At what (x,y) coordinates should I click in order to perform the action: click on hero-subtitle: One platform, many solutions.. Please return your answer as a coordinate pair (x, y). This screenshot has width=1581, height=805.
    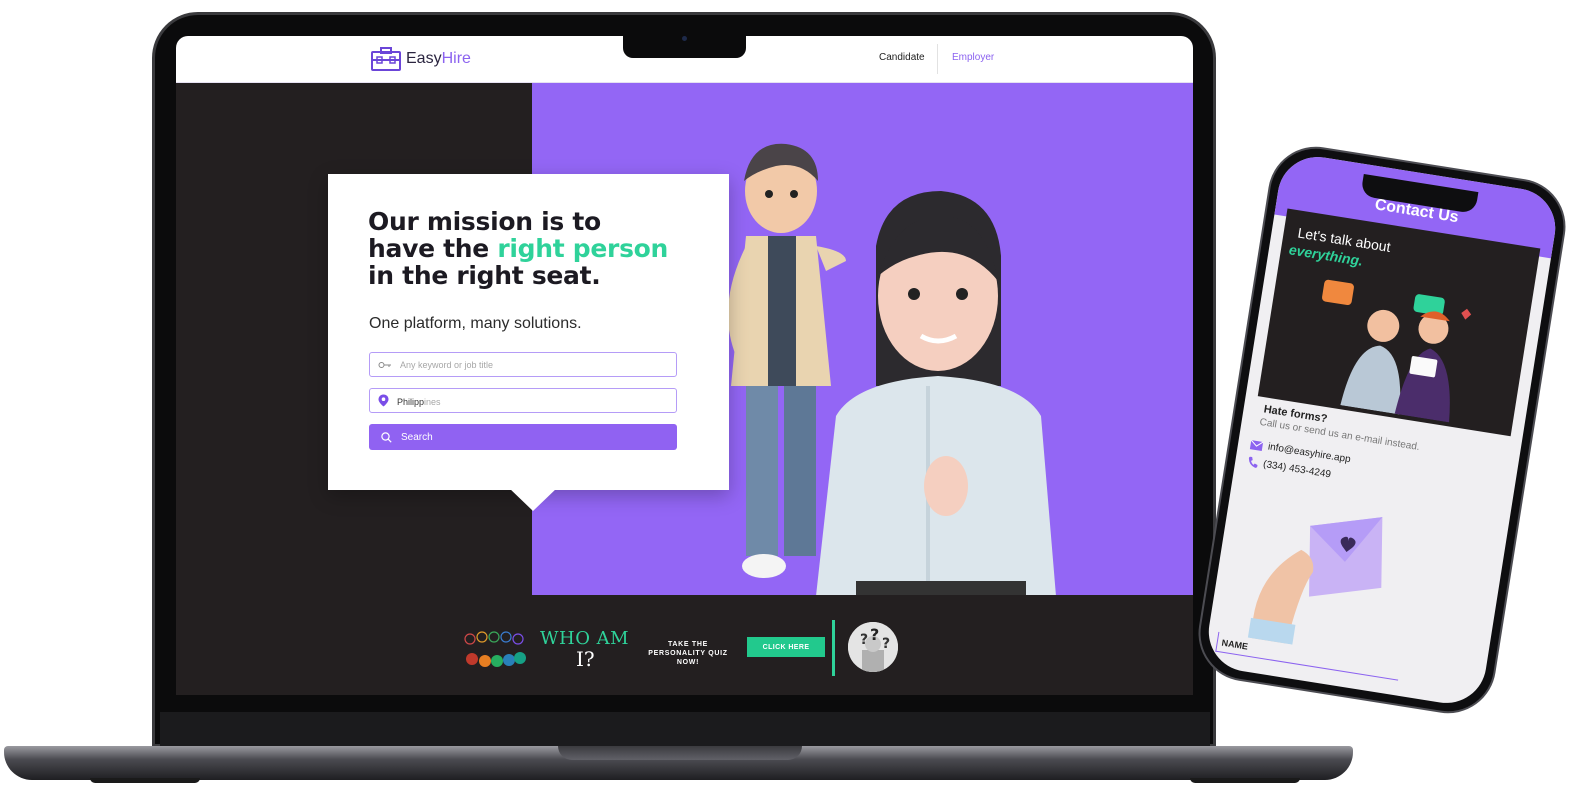
    Looking at the image, I should click on (475, 323).